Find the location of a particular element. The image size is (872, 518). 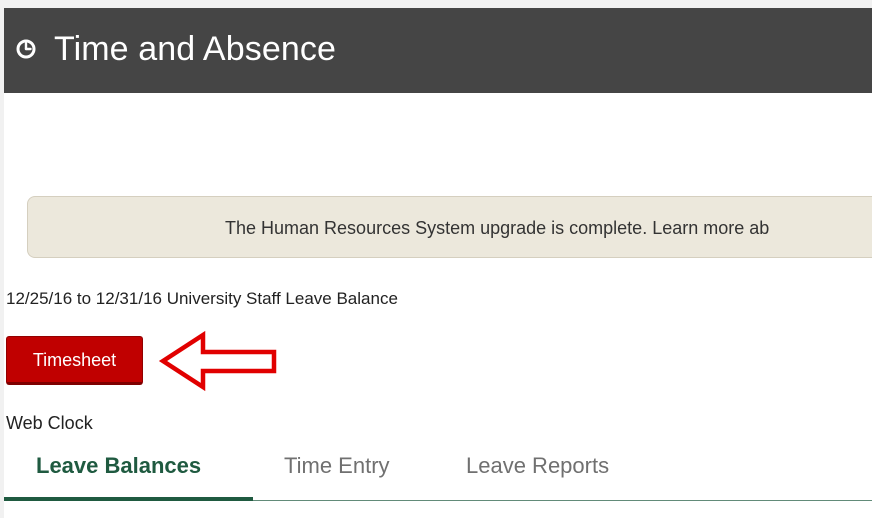

leave-tabs: Leave Balances Time Entry Leave Reports is located at coordinates (438, 474).